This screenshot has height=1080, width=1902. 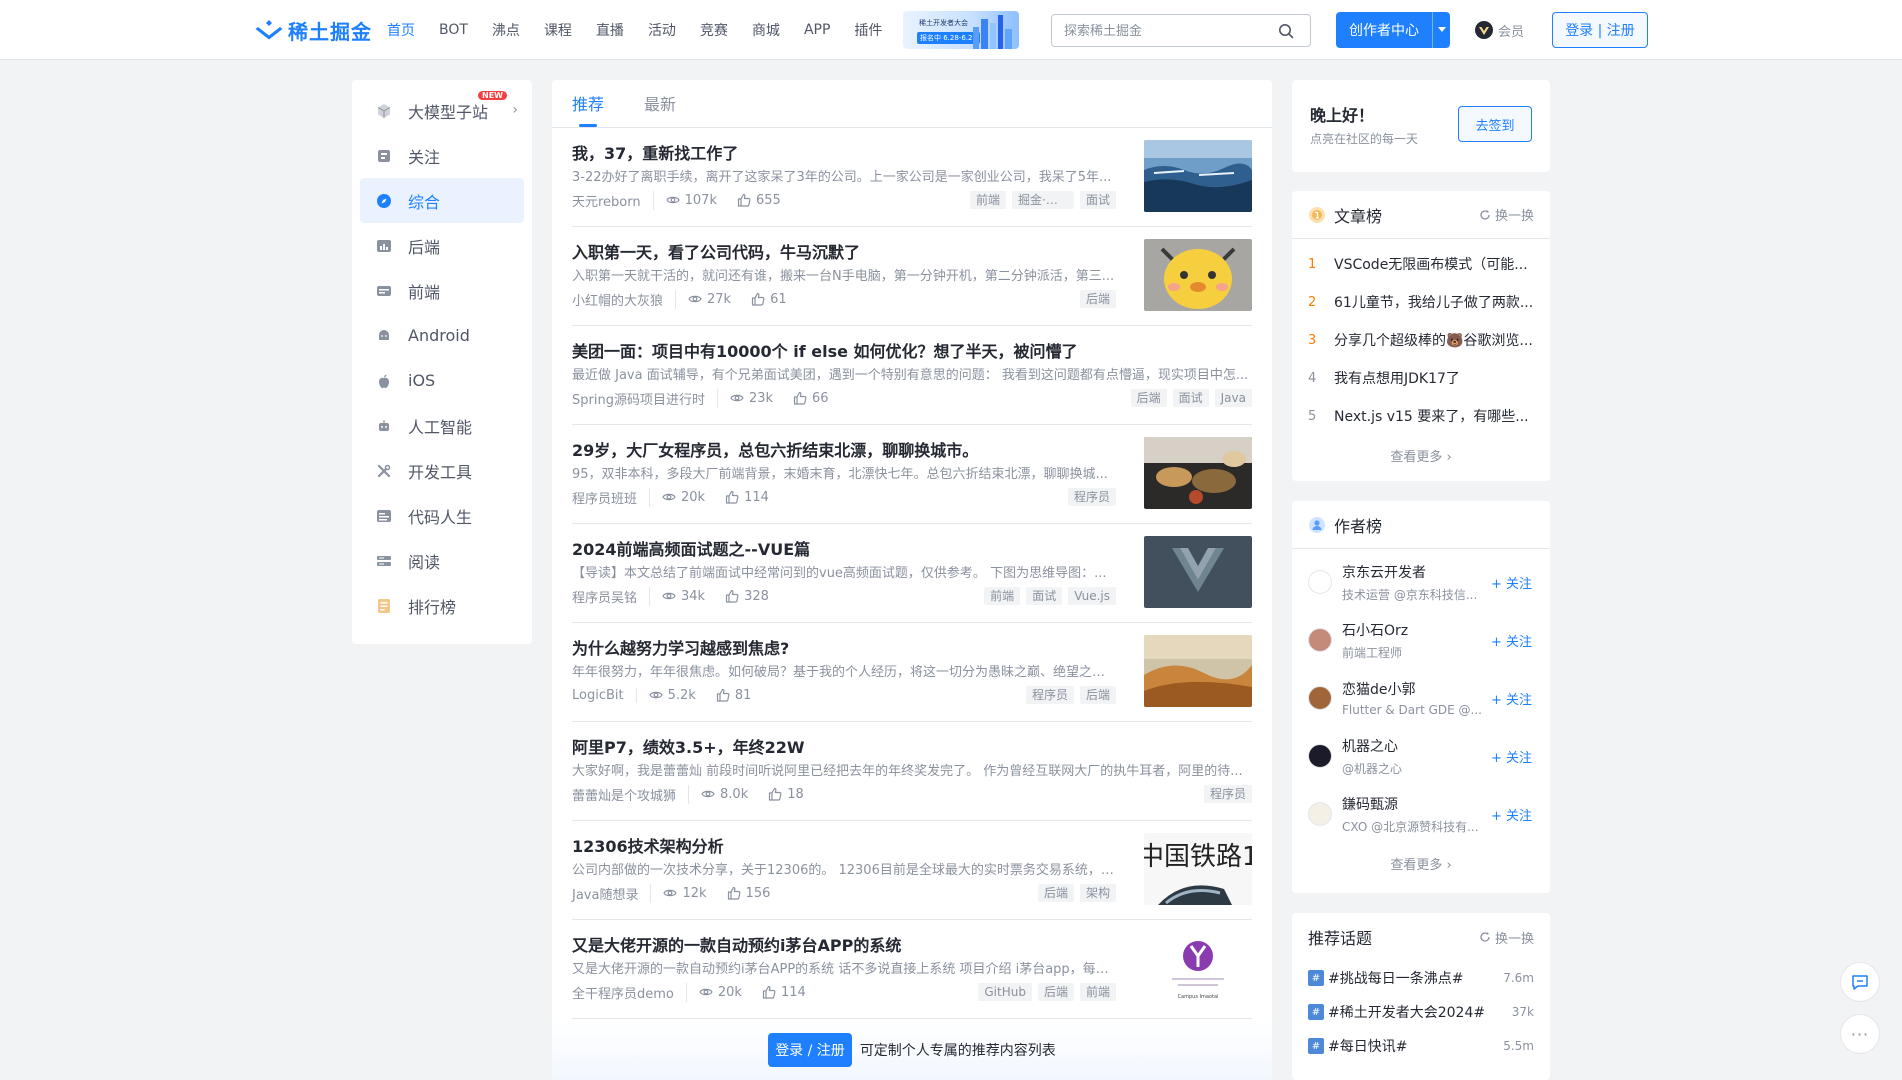 What do you see at coordinates (748, 893) in the screenshot?
I see `like-count: 156` at bounding box center [748, 893].